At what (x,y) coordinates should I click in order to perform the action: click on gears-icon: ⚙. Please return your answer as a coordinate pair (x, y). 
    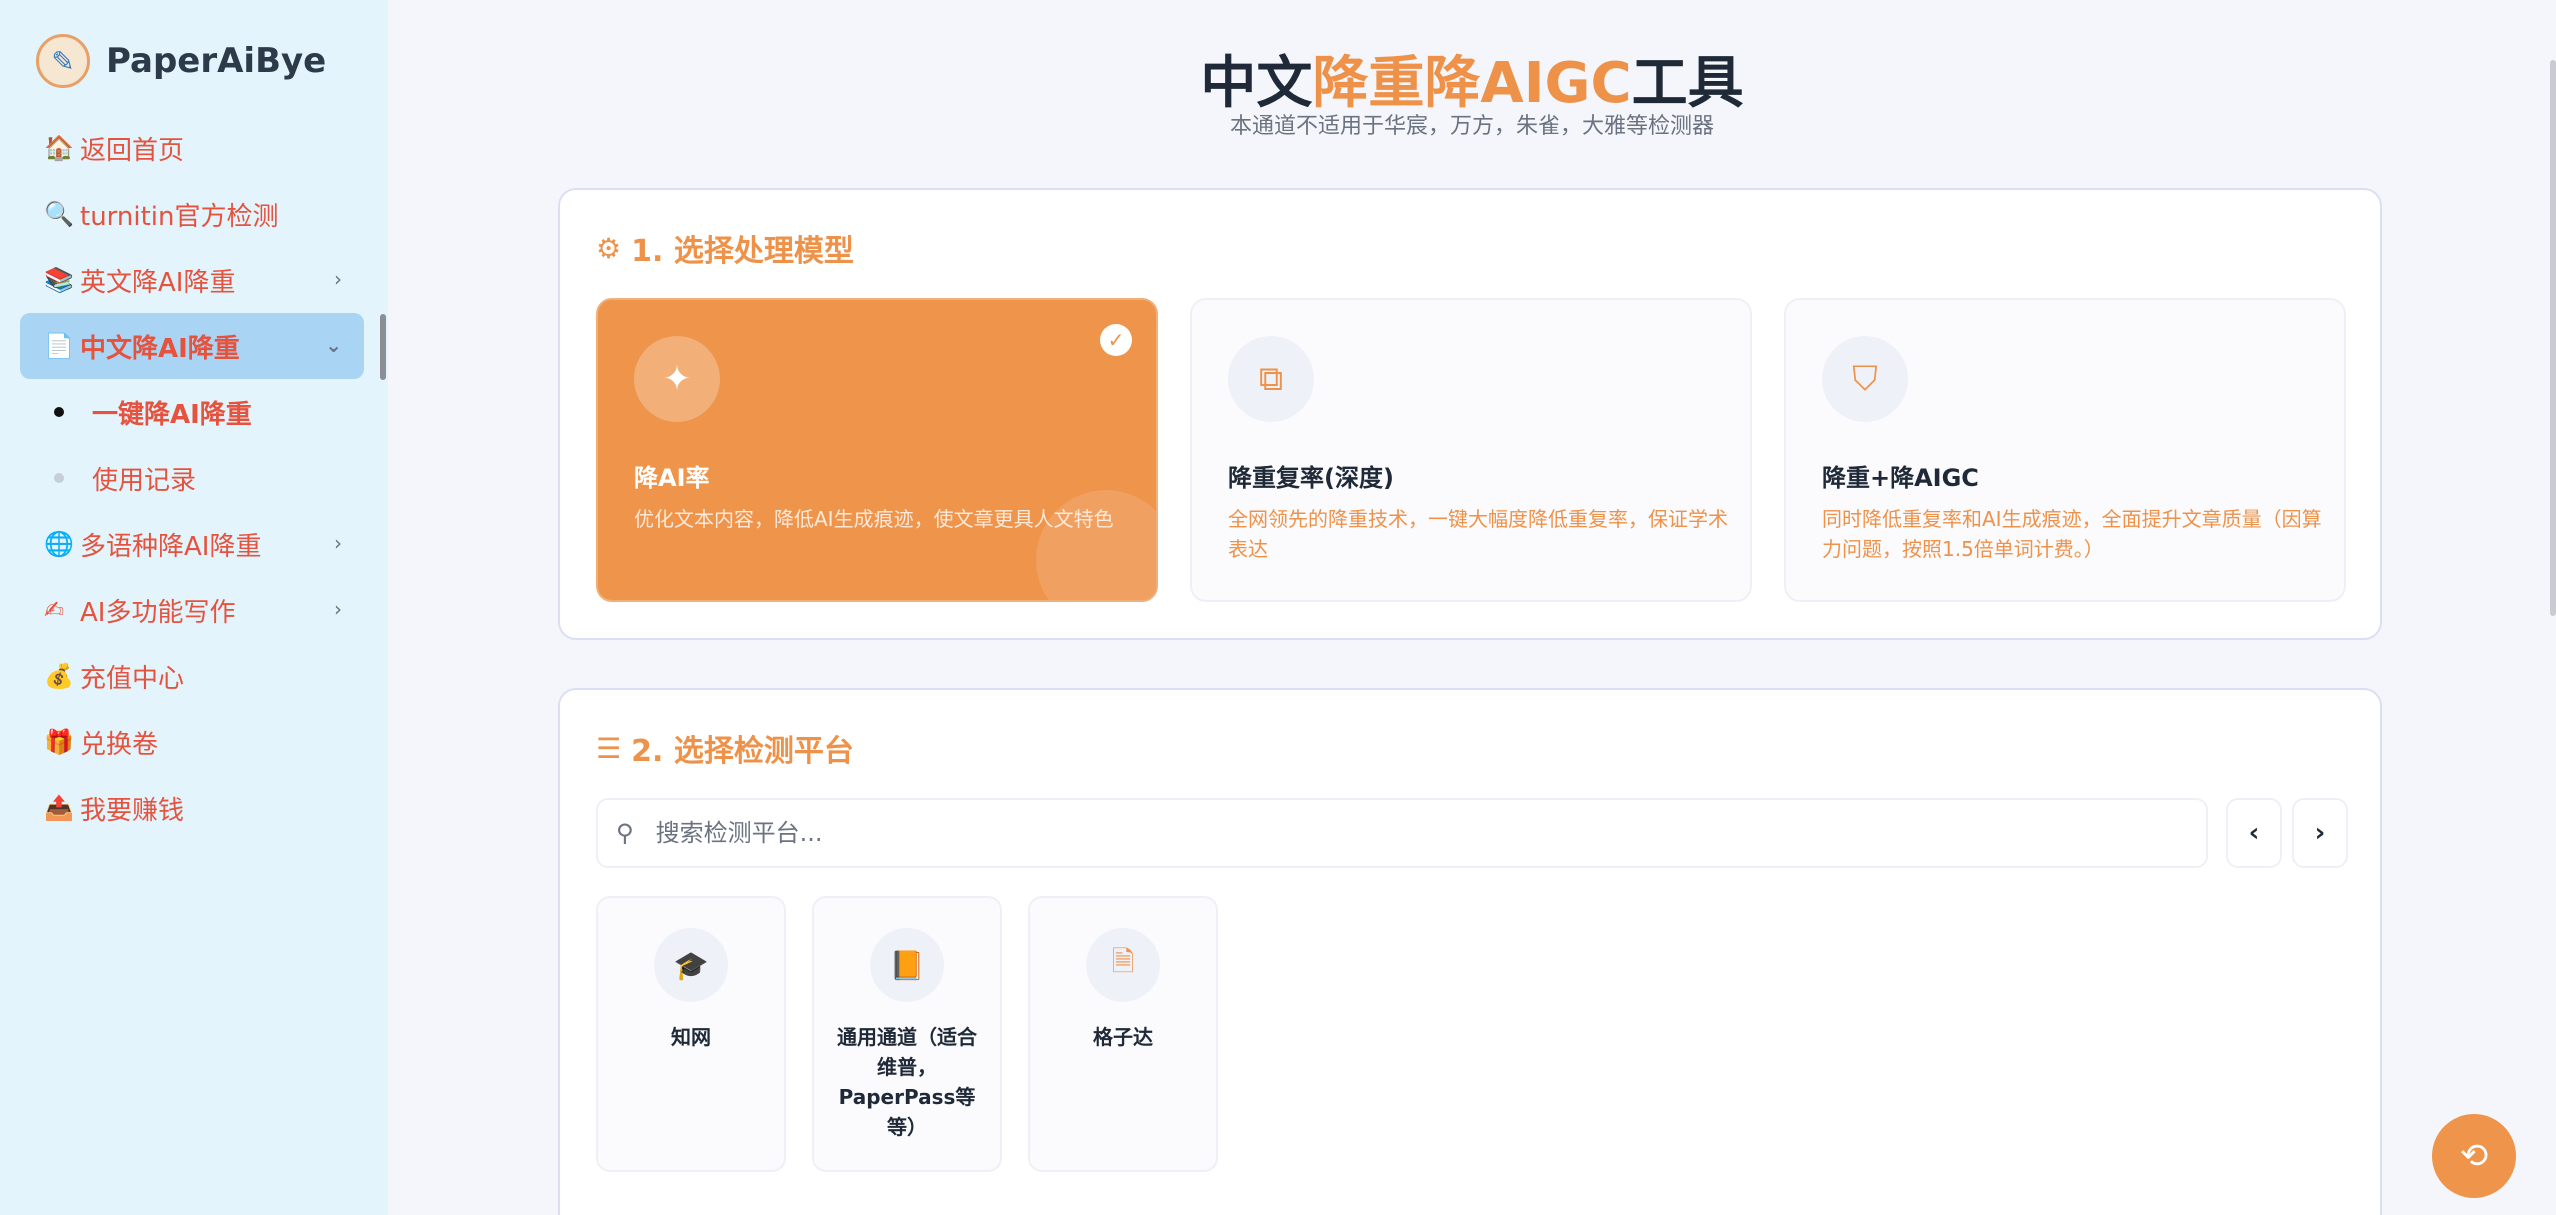
    Looking at the image, I should click on (609, 248).